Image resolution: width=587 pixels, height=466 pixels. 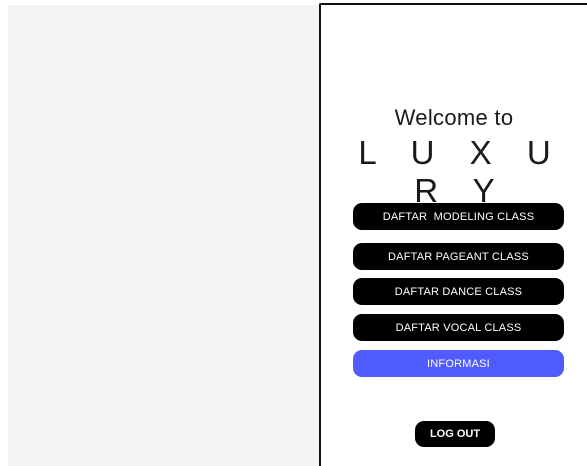 What do you see at coordinates (454, 117) in the screenshot?
I see `welcome-heading: Welcome to` at bounding box center [454, 117].